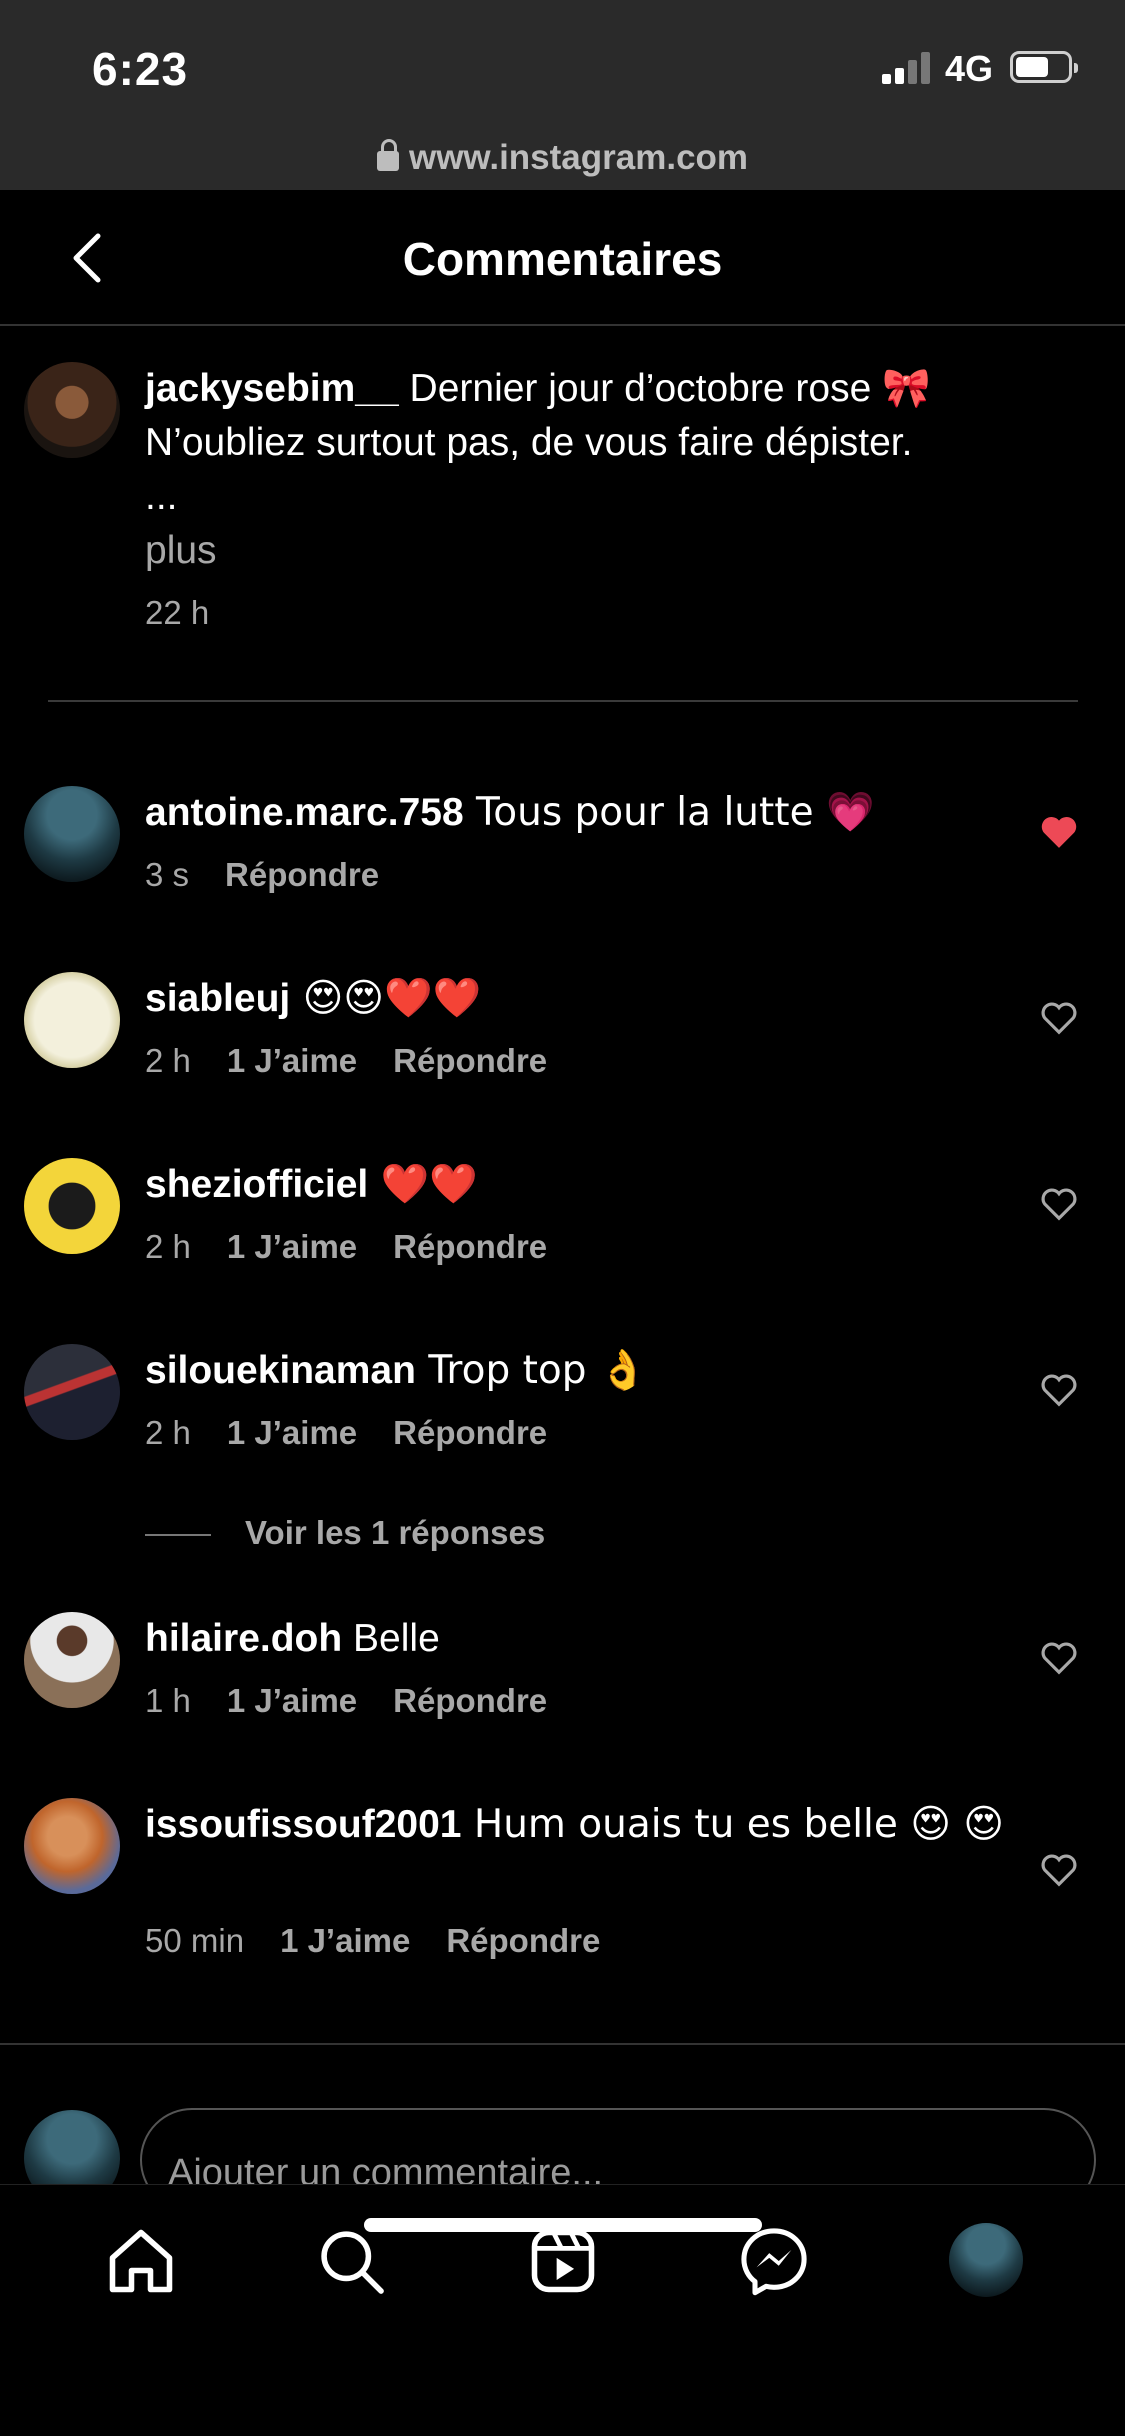  What do you see at coordinates (664, 388) in the screenshot?
I see `caption-body: Dernier jour d’octobre rose 🎀` at bounding box center [664, 388].